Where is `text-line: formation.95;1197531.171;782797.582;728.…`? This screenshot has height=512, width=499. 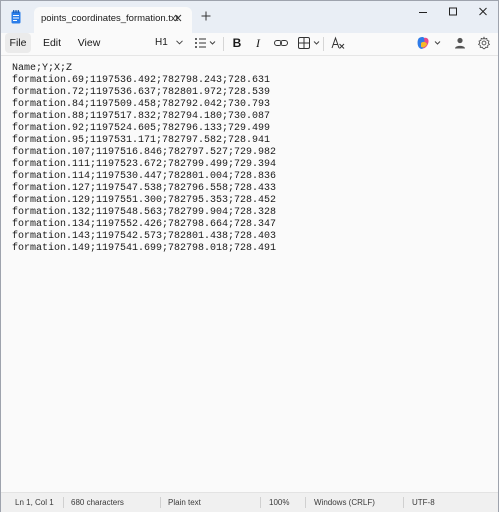 text-line: formation.95;1197531.171;782797.582;728.… is located at coordinates (141, 140).